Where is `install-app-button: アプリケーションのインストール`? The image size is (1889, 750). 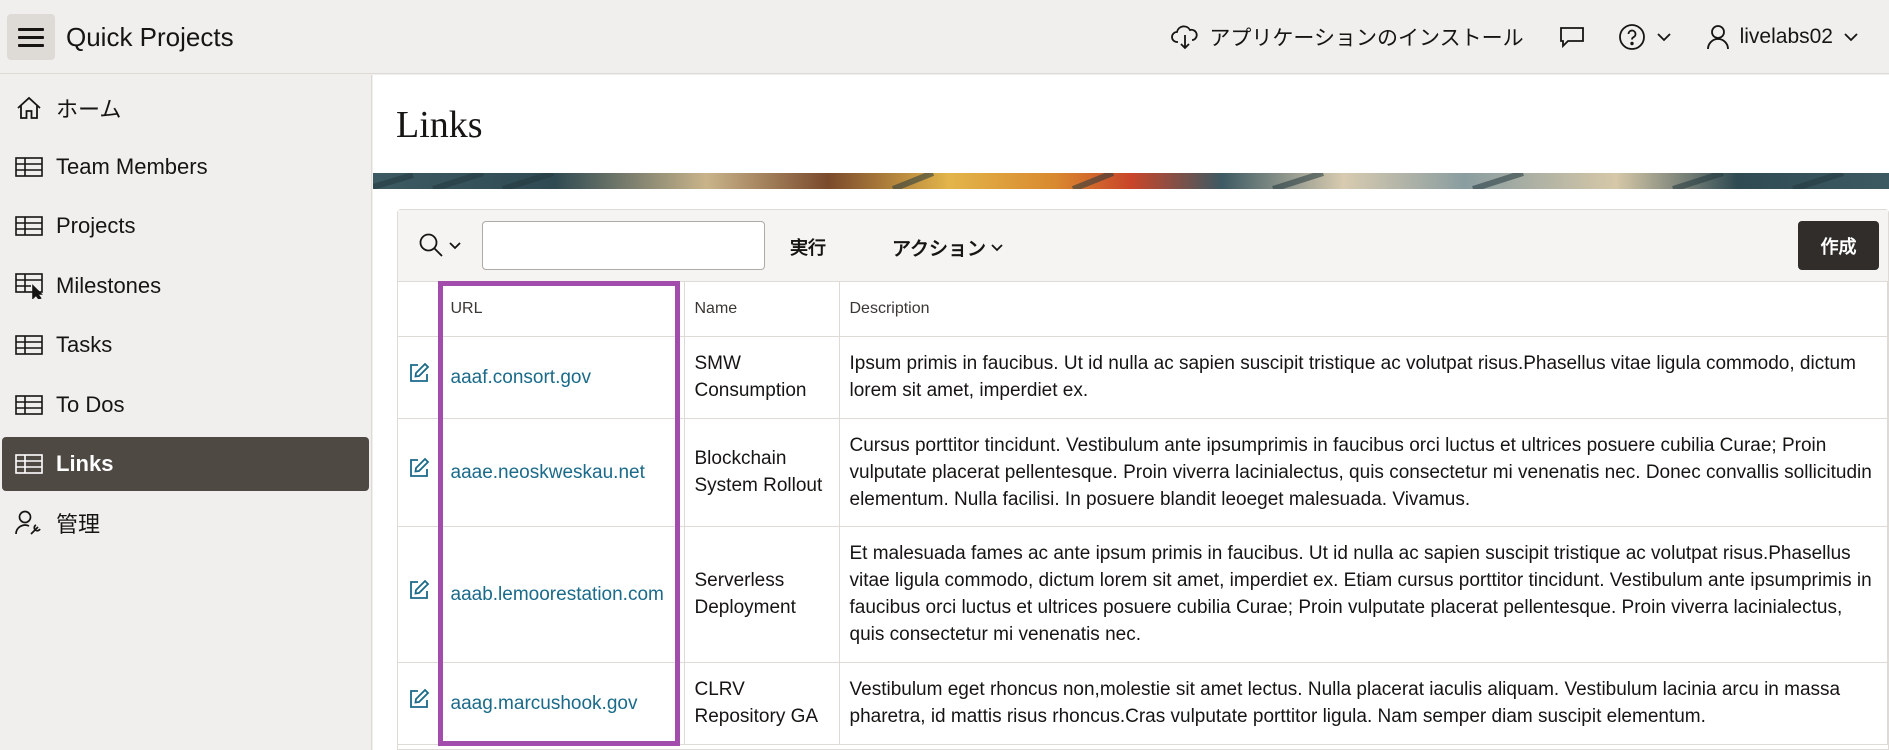 install-app-button: アプリケーションのインストール is located at coordinates (1347, 37).